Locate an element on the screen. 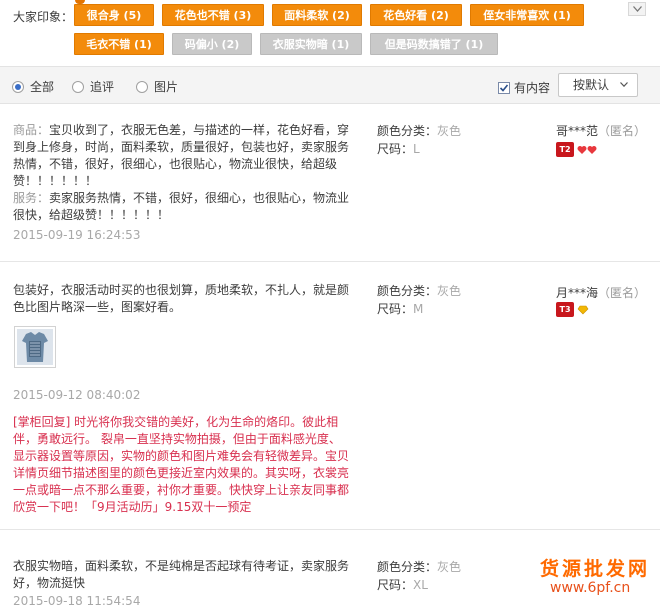 The image size is (660, 612). review-text: 衣服实物暗，面料柔软，不是纯棉是否起球有待考证，卖家服务好，物流挺快 is located at coordinates (181, 574).